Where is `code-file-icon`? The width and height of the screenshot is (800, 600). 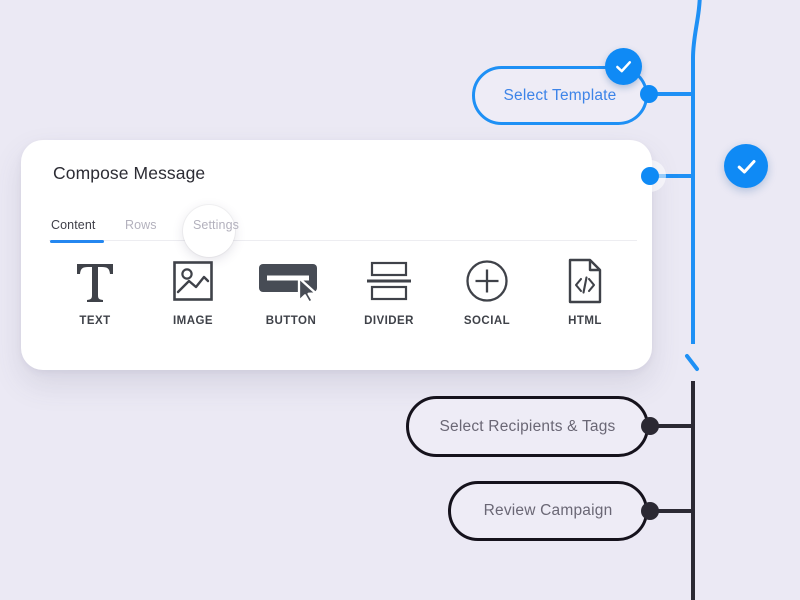 code-file-icon is located at coordinates (585, 281).